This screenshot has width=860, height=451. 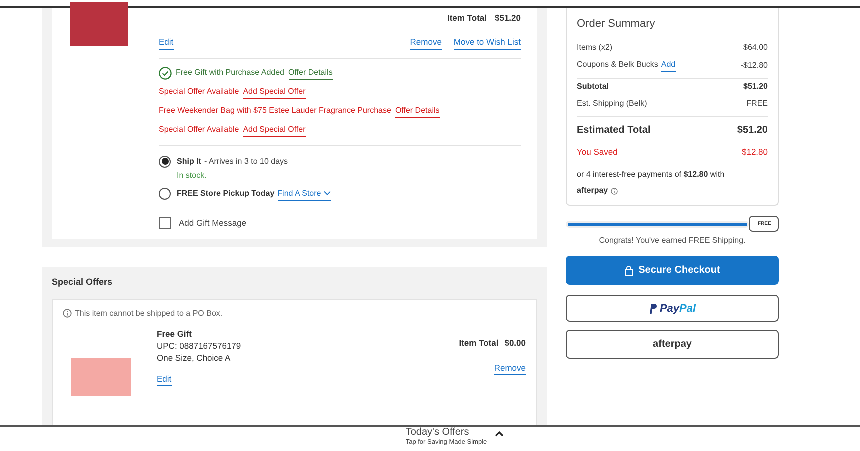 I want to click on chevron-up-icon, so click(x=499, y=434).